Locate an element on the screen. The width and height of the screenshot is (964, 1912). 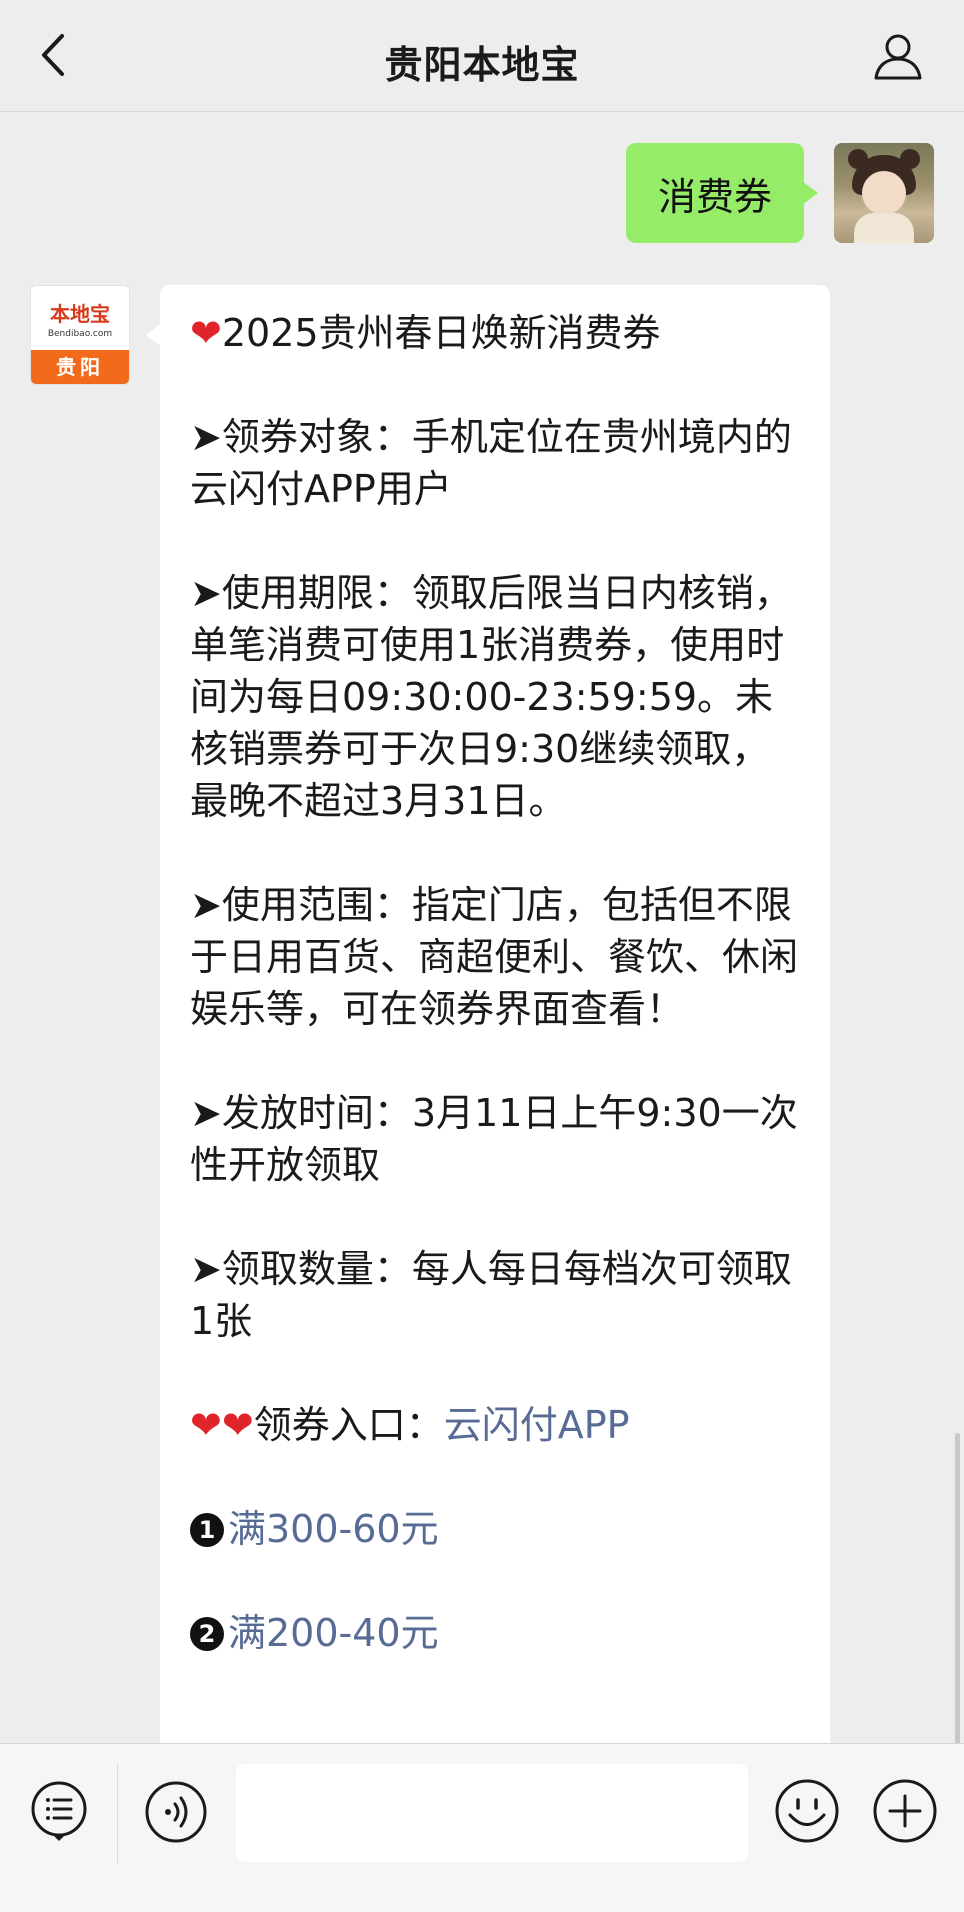
message-entry-line: ❤❤领券入口：云闪付APP is located at coordinates (495, 1425).